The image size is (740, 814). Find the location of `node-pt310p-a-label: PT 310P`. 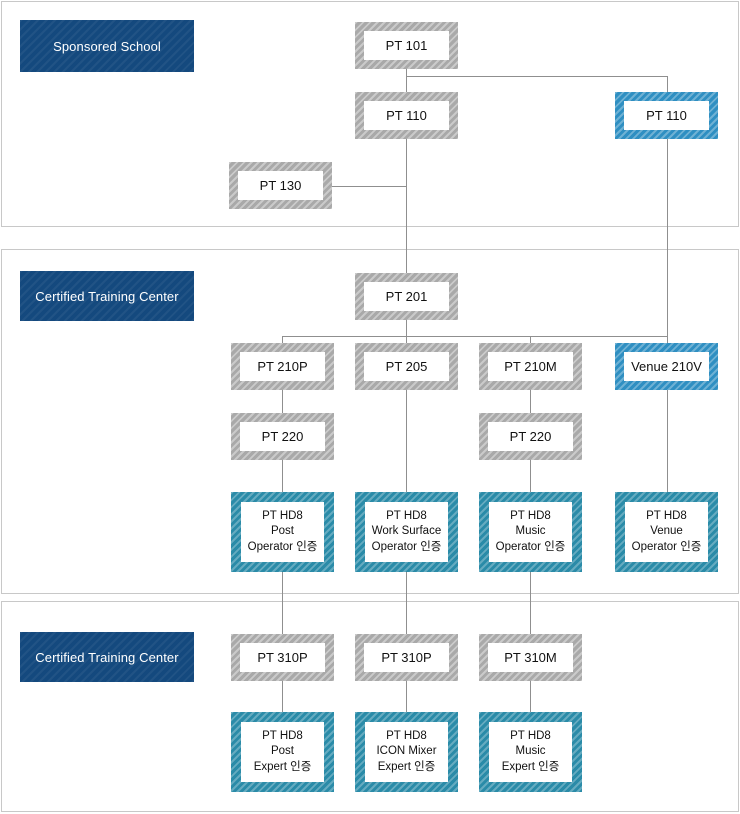

node-pt310p-a-label: PT 310P is located at coordinates (282, 657).